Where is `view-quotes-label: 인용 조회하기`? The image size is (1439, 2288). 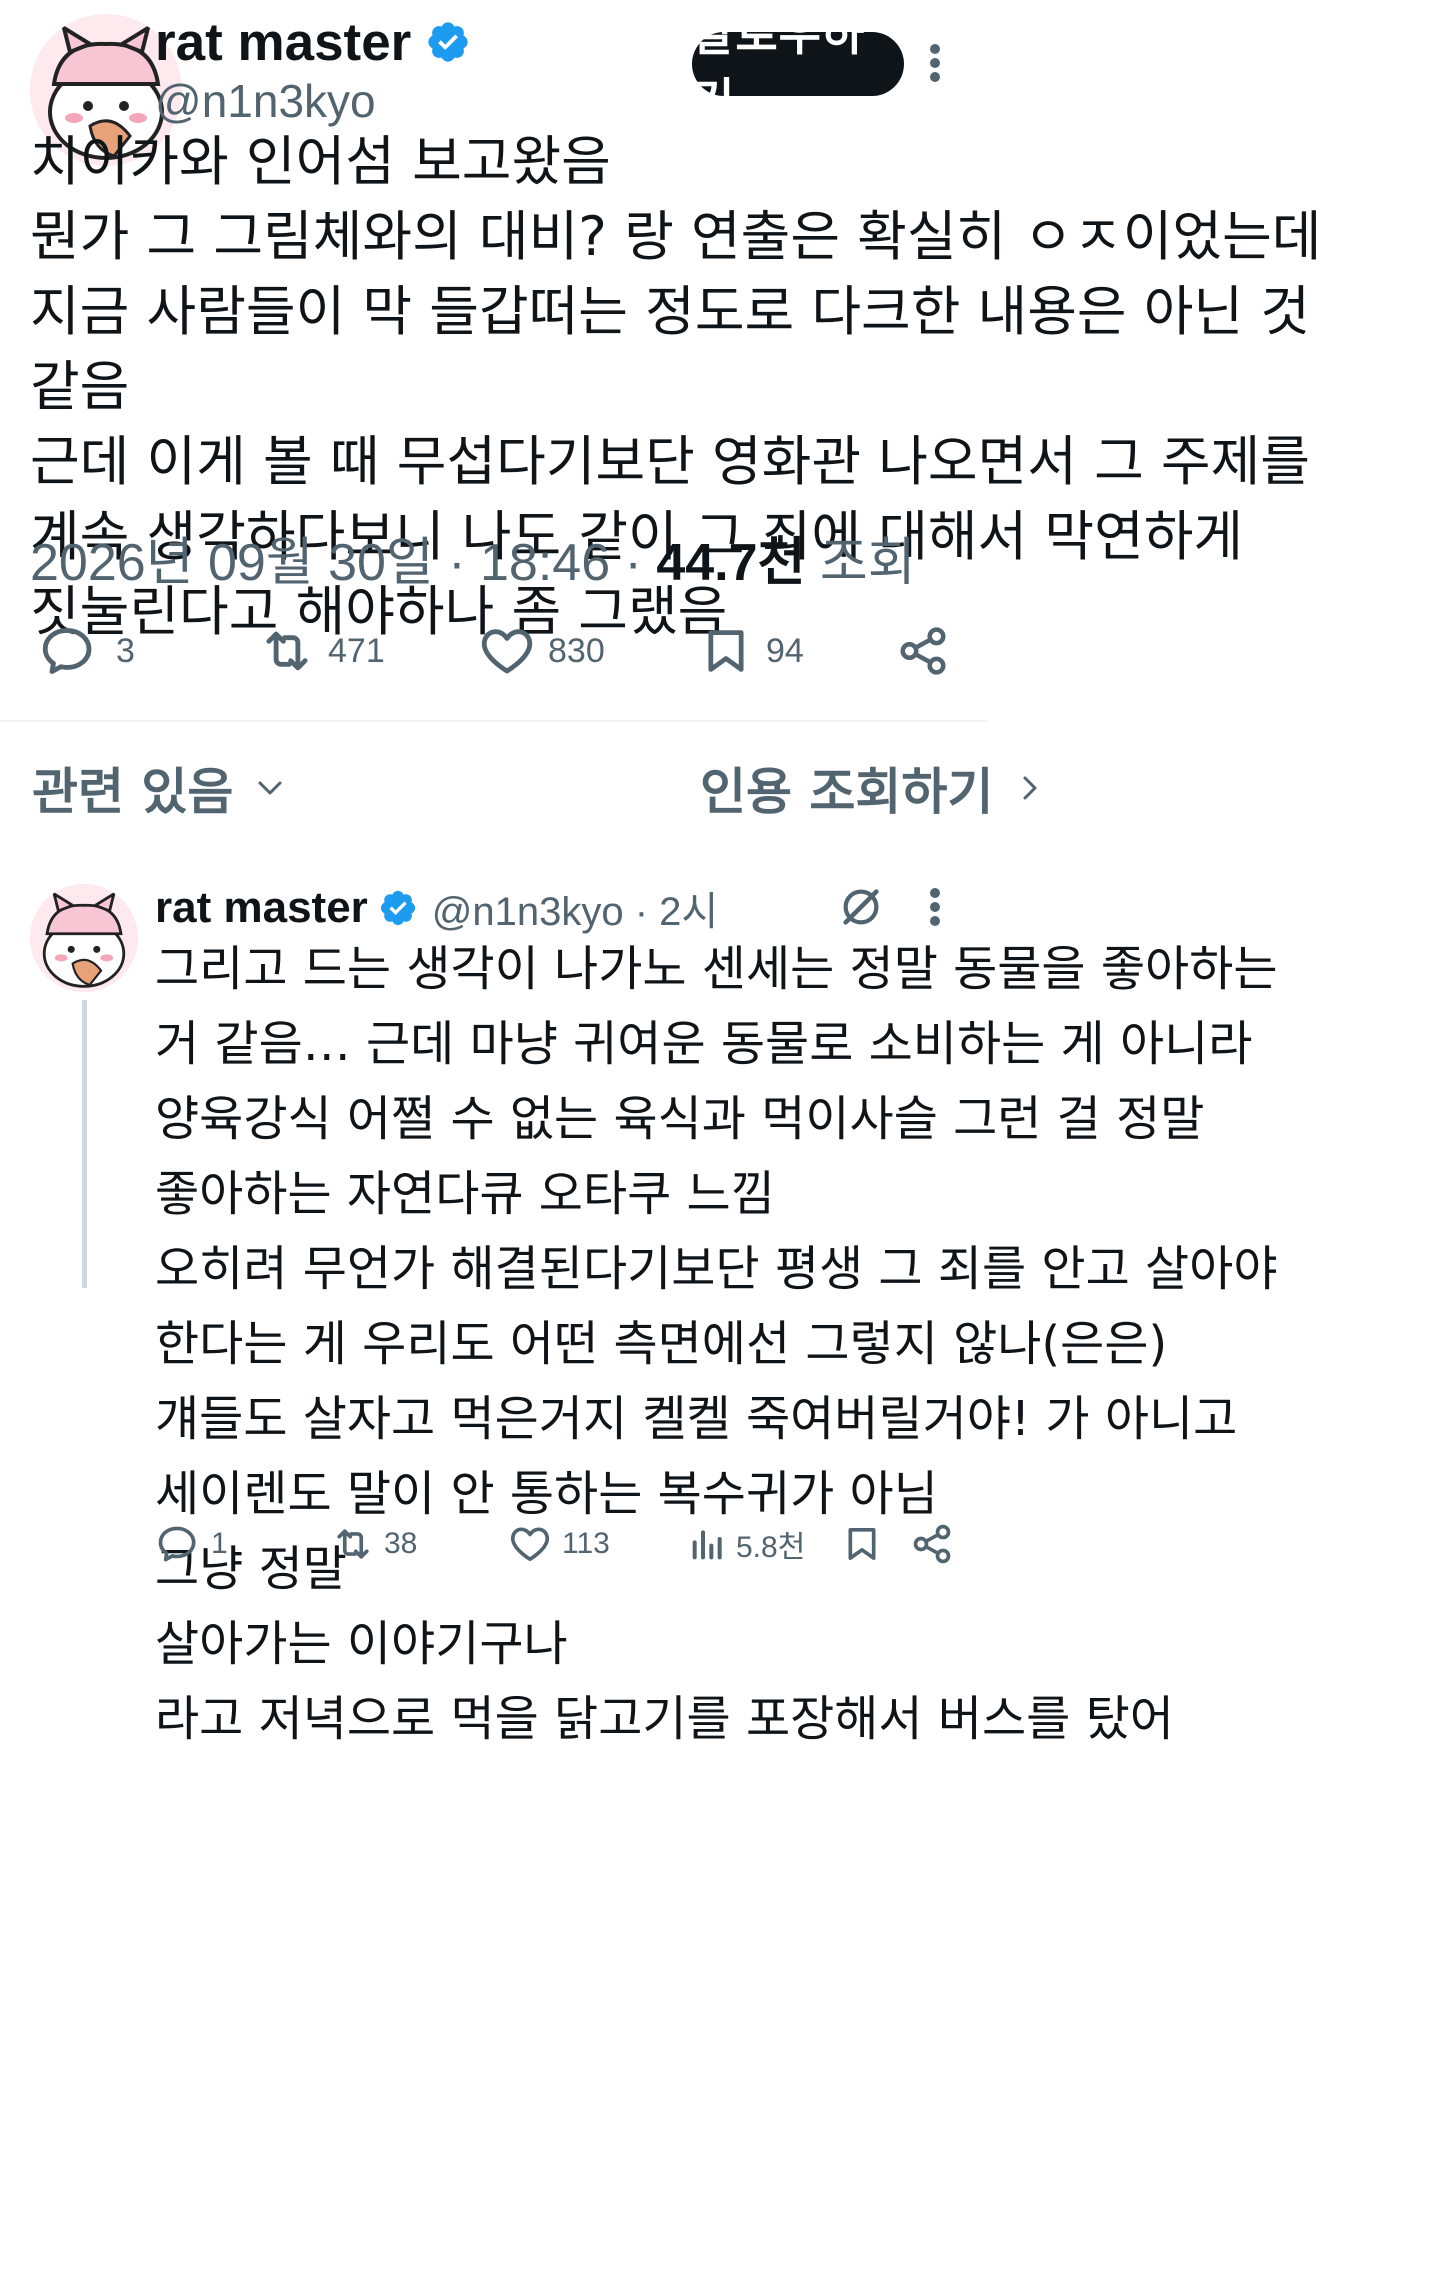 view-quotes-label: 인용 조회하기 is located at coordinates (847, 792).